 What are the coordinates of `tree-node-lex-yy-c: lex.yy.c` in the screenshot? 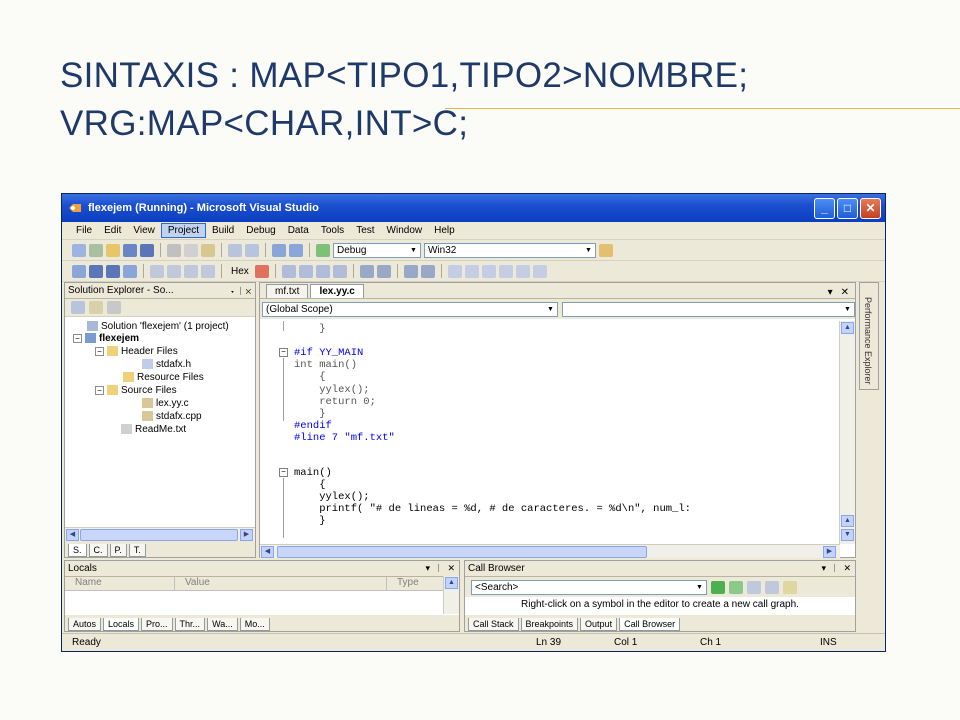 It's located at (165, 403).